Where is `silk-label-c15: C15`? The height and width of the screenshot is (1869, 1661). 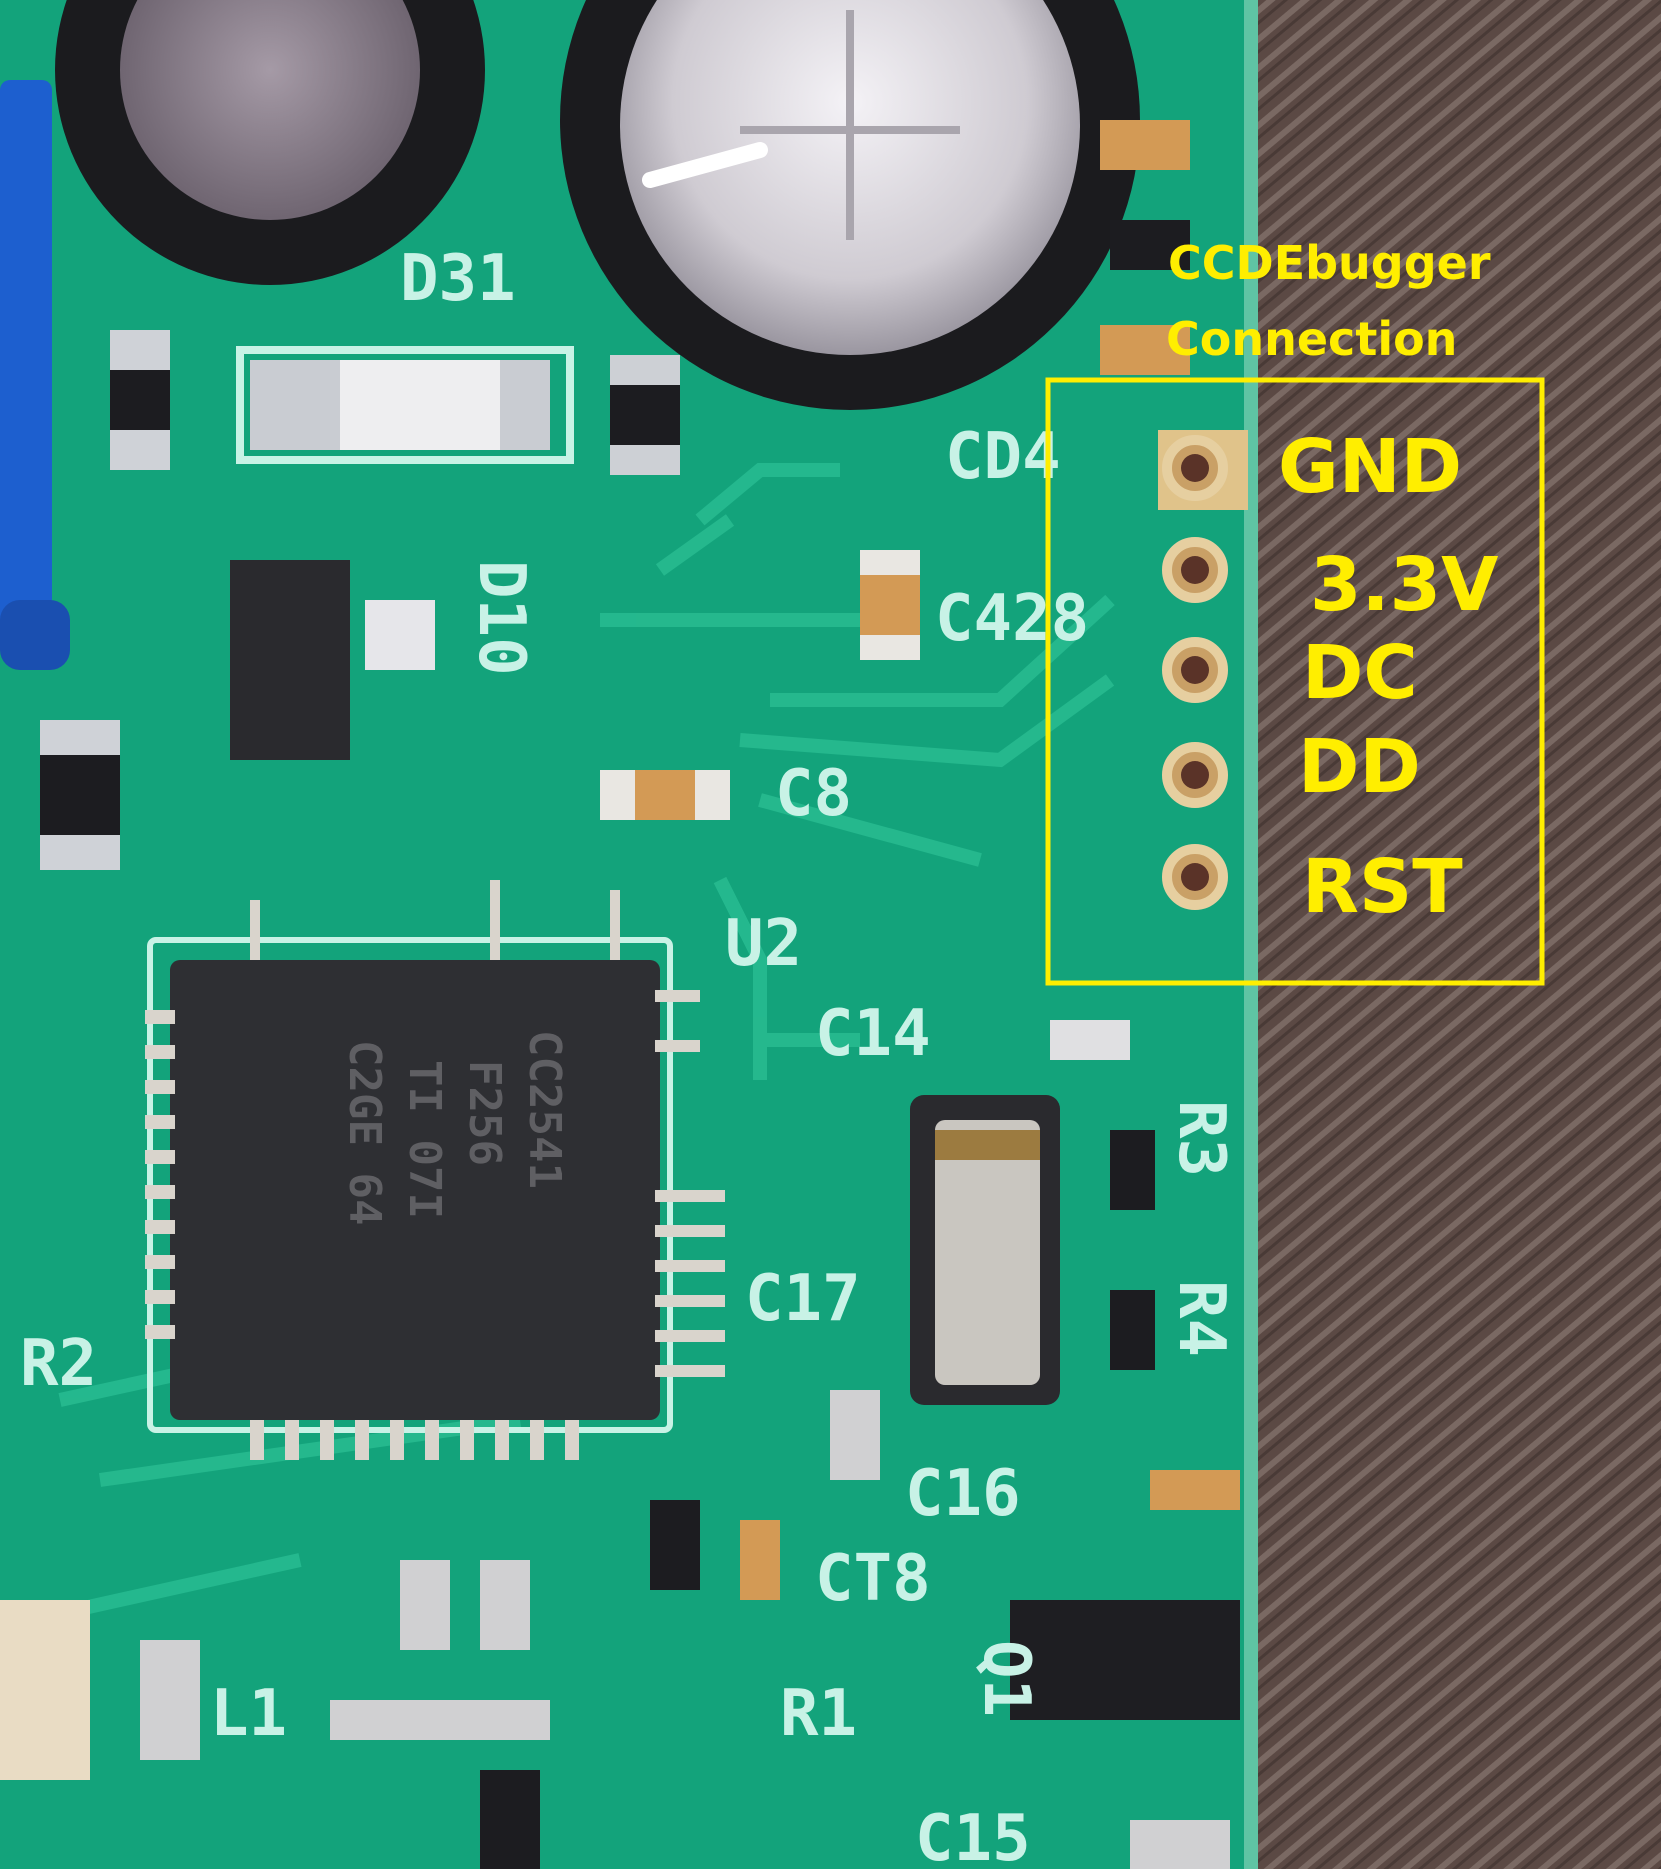 silk-label-c15: C15 is located at coordinates (973, 1835).